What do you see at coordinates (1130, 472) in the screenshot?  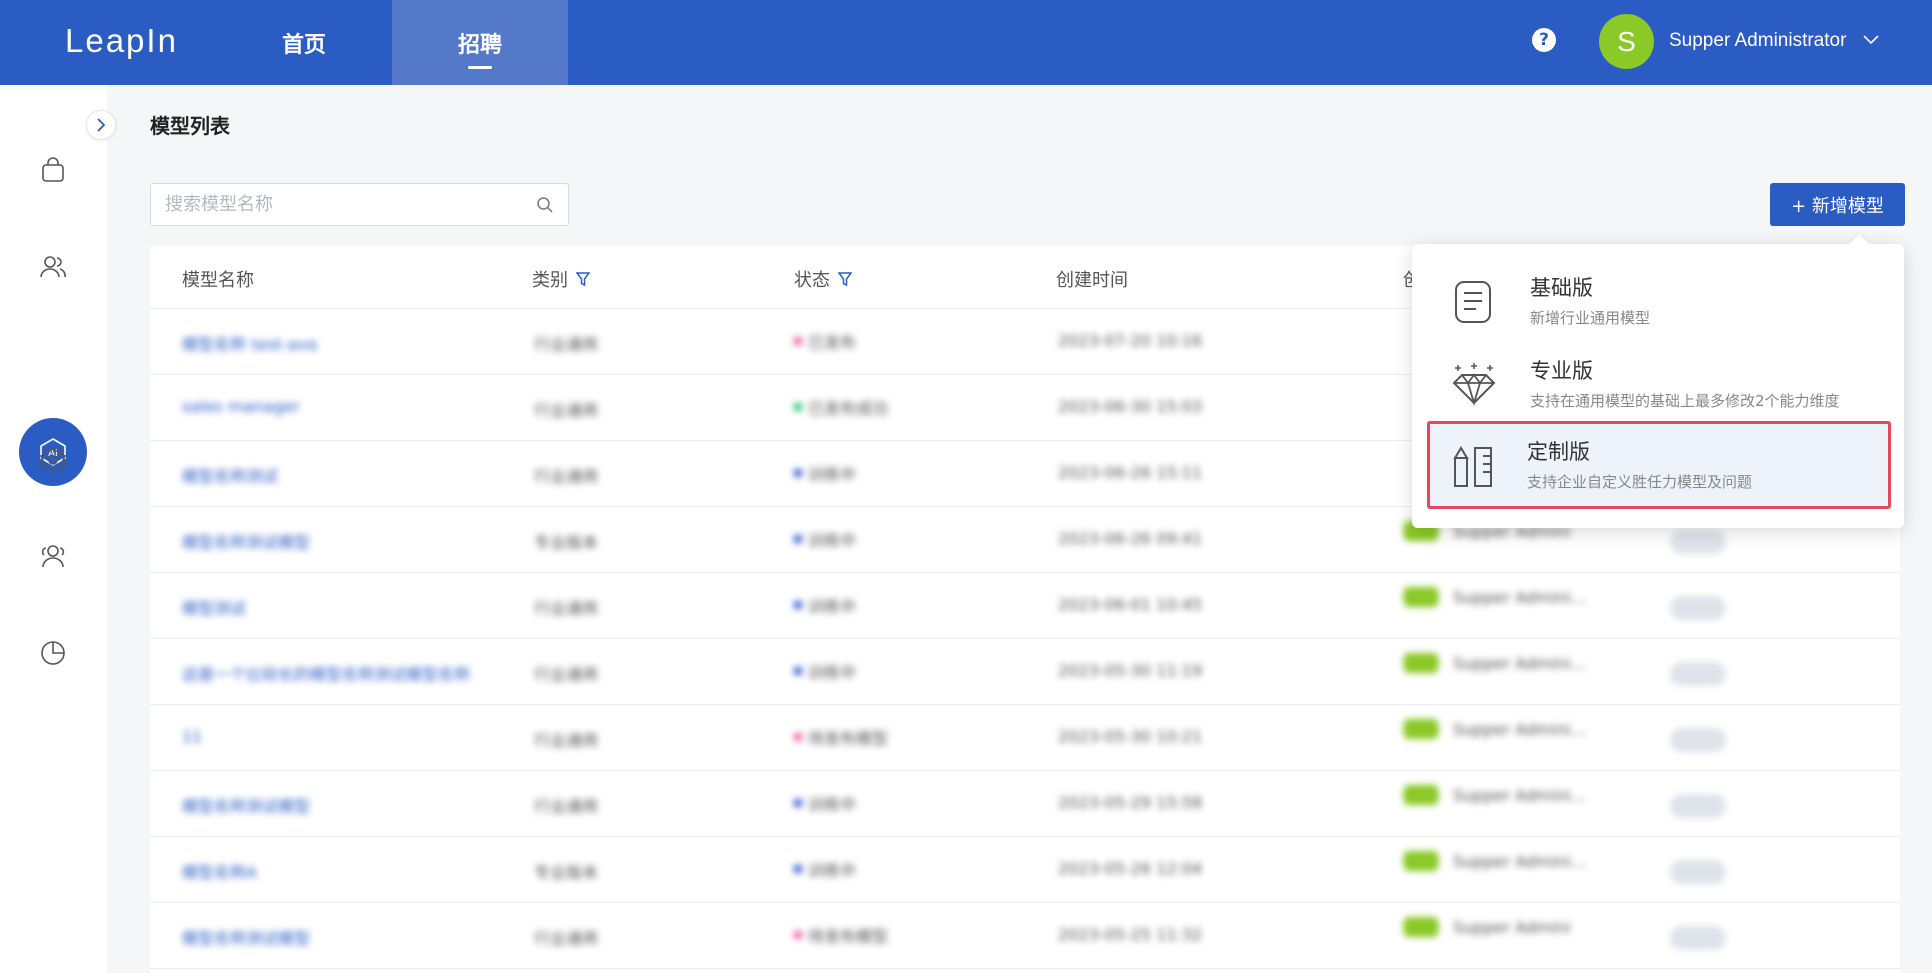 I see `created-time: 2023-06-26 15:11` at bounding box center [1130, 472].